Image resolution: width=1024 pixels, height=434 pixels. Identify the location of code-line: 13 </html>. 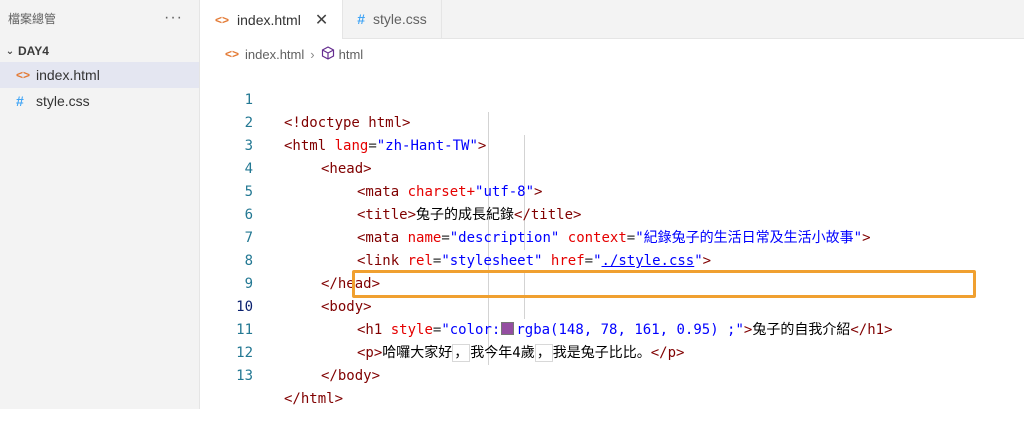
(612, 374).